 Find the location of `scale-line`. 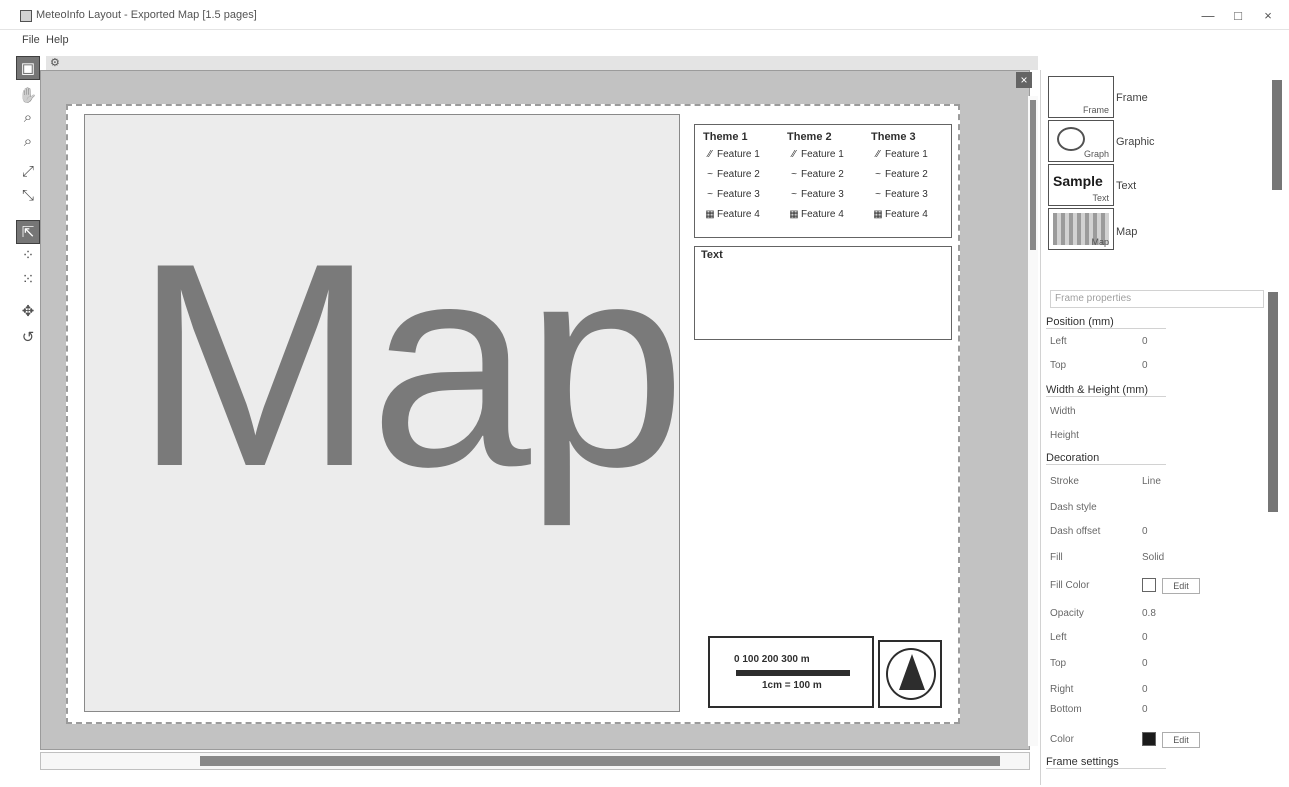

scale-line is located at coordinates (793, 673).